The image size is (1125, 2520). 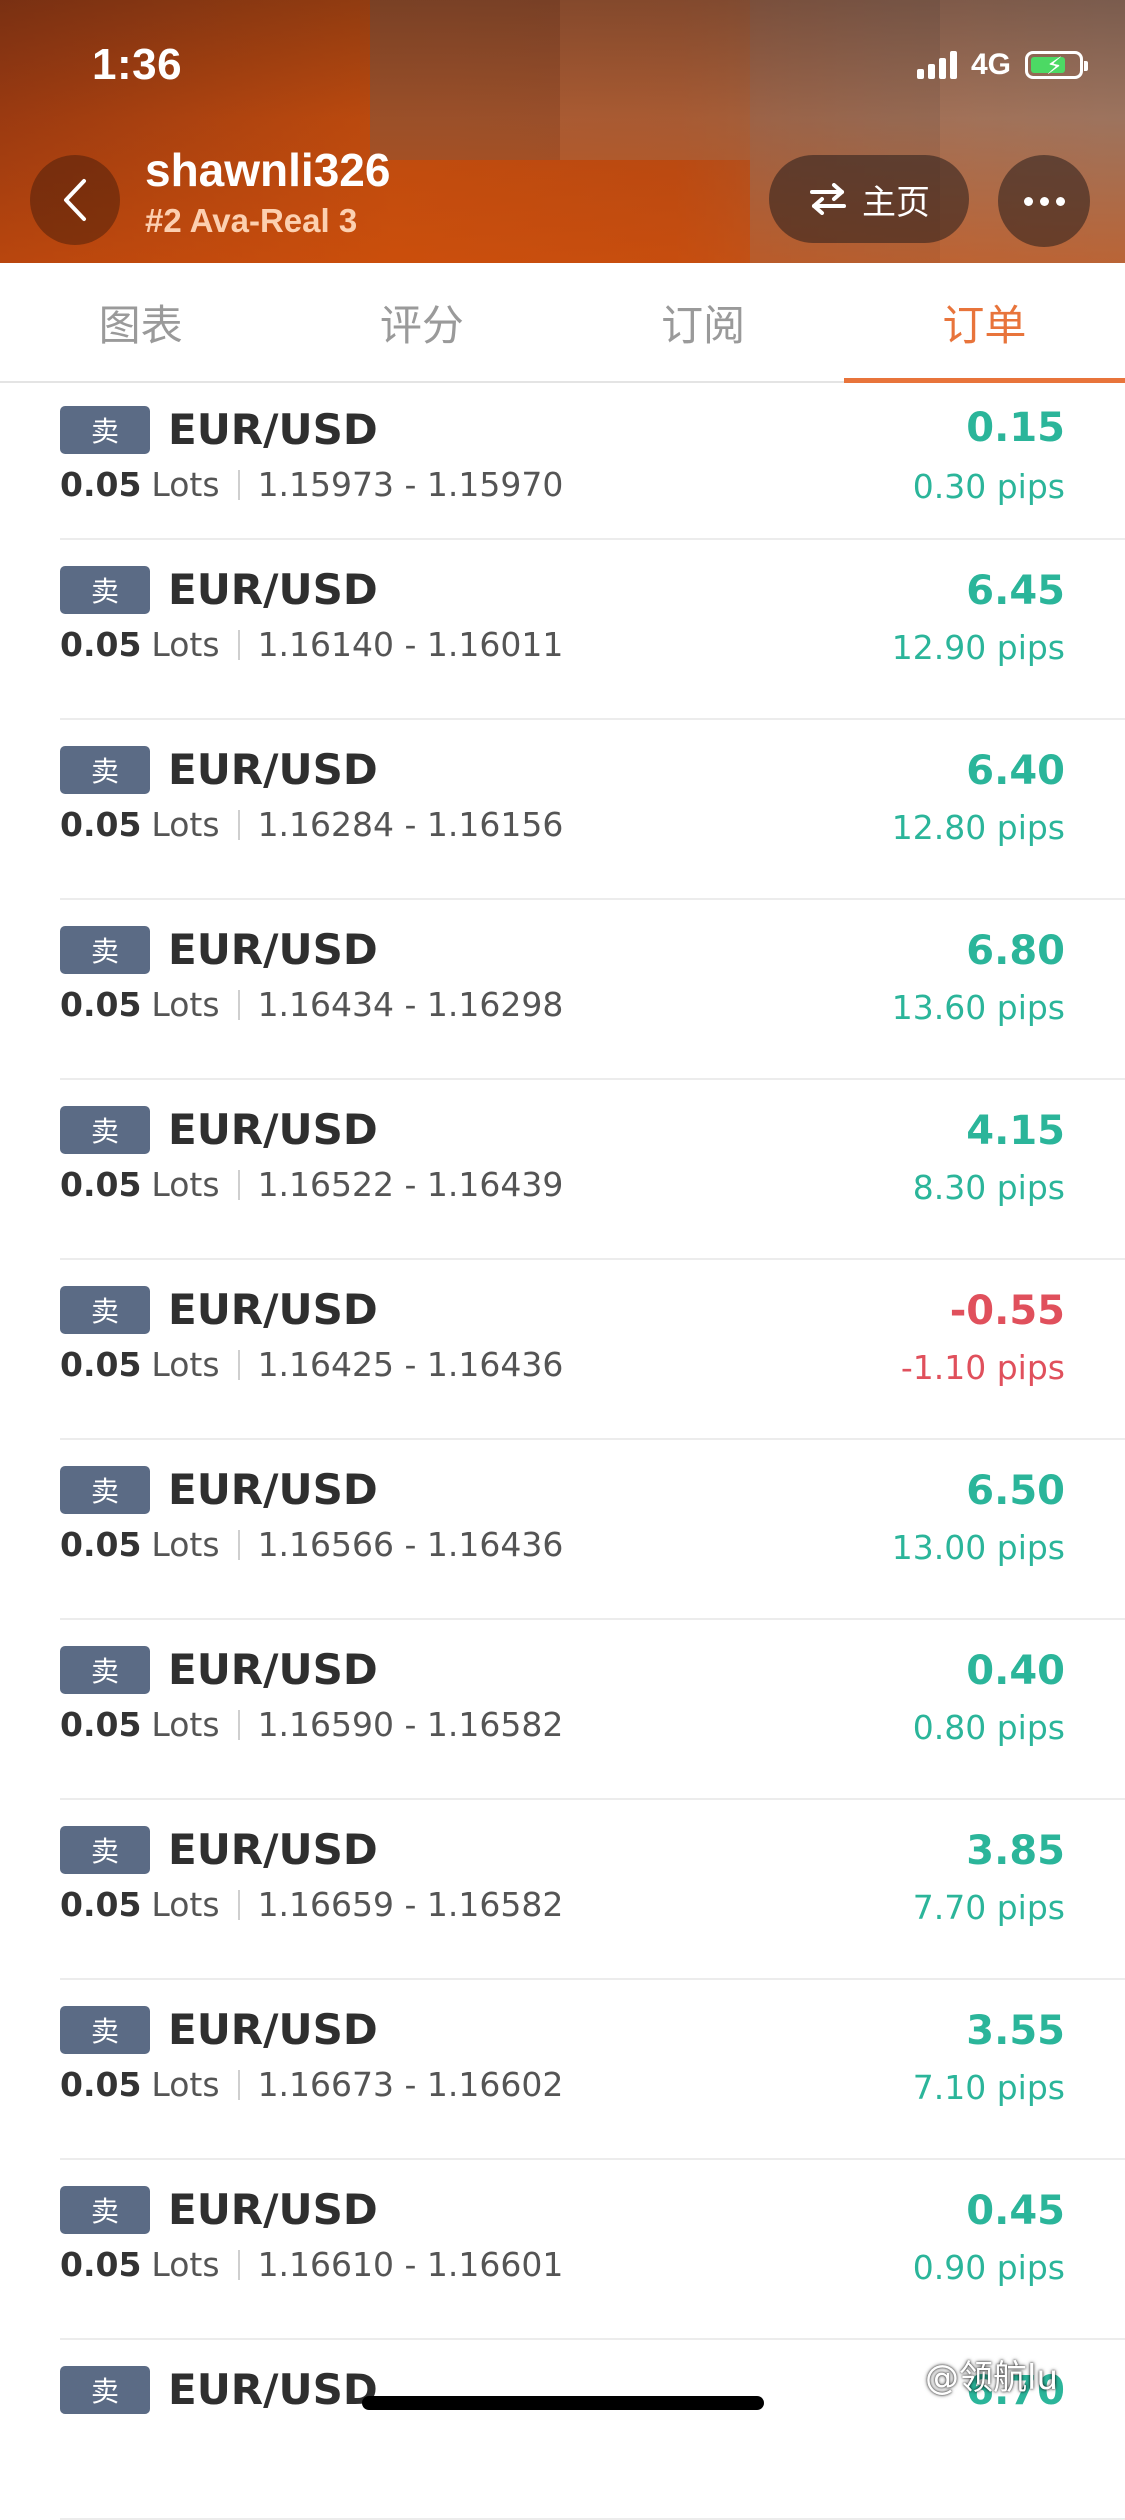 What do you see at coordinates (1015, 1851) in the screenshot?
I see `order-profit: 3.85` at bounding box center [1015, 1851].